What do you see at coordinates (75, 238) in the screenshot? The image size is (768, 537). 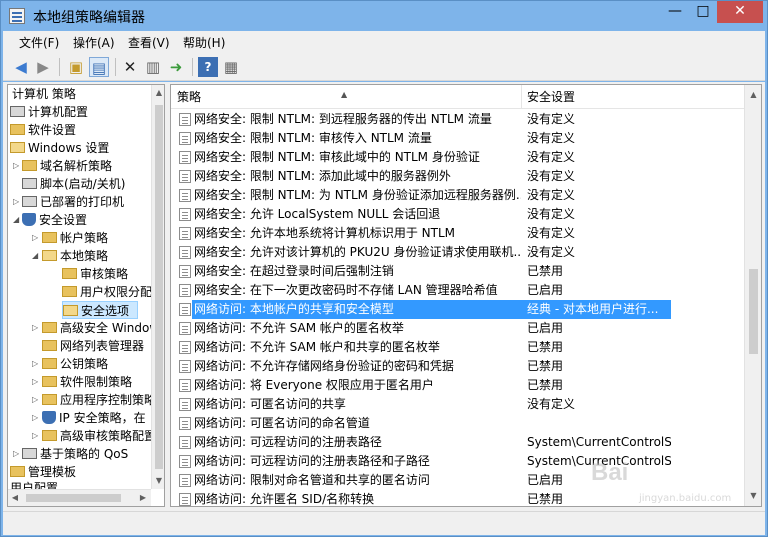 I see `tree-item-account-policies: 帐户策略` at bounding box center [75, 238].